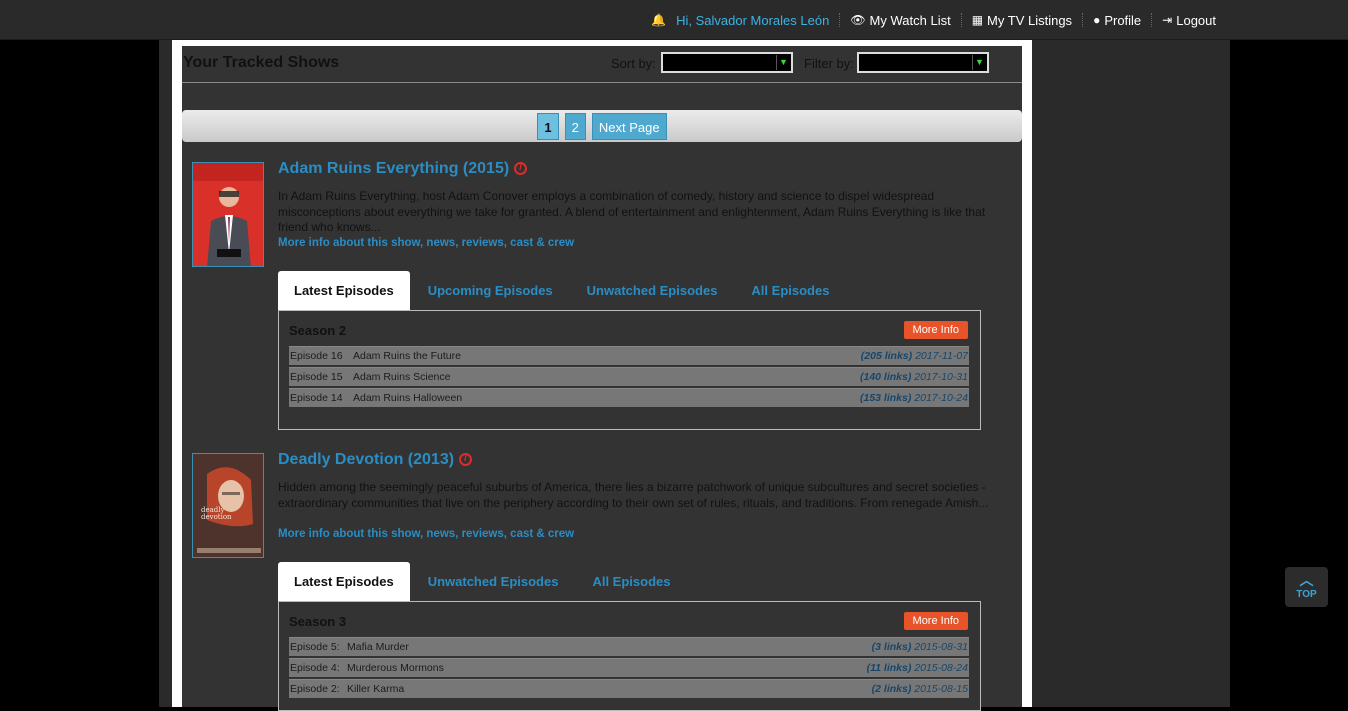 This screenshot has height=711, width=1348. I want to click on episode-meta: (2 links) 2015-08-15, so click(920, 689).